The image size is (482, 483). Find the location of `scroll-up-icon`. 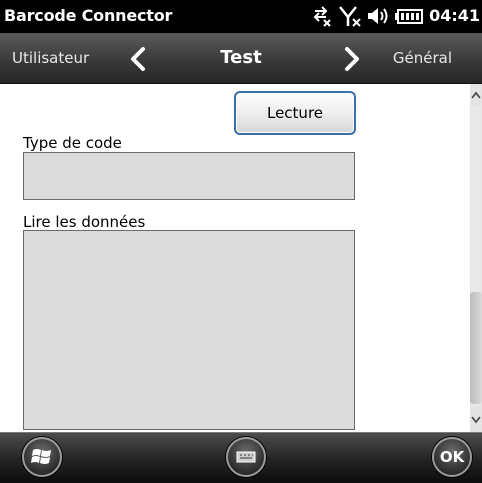

scroll-up-icon is located at coordinates (476, 95).